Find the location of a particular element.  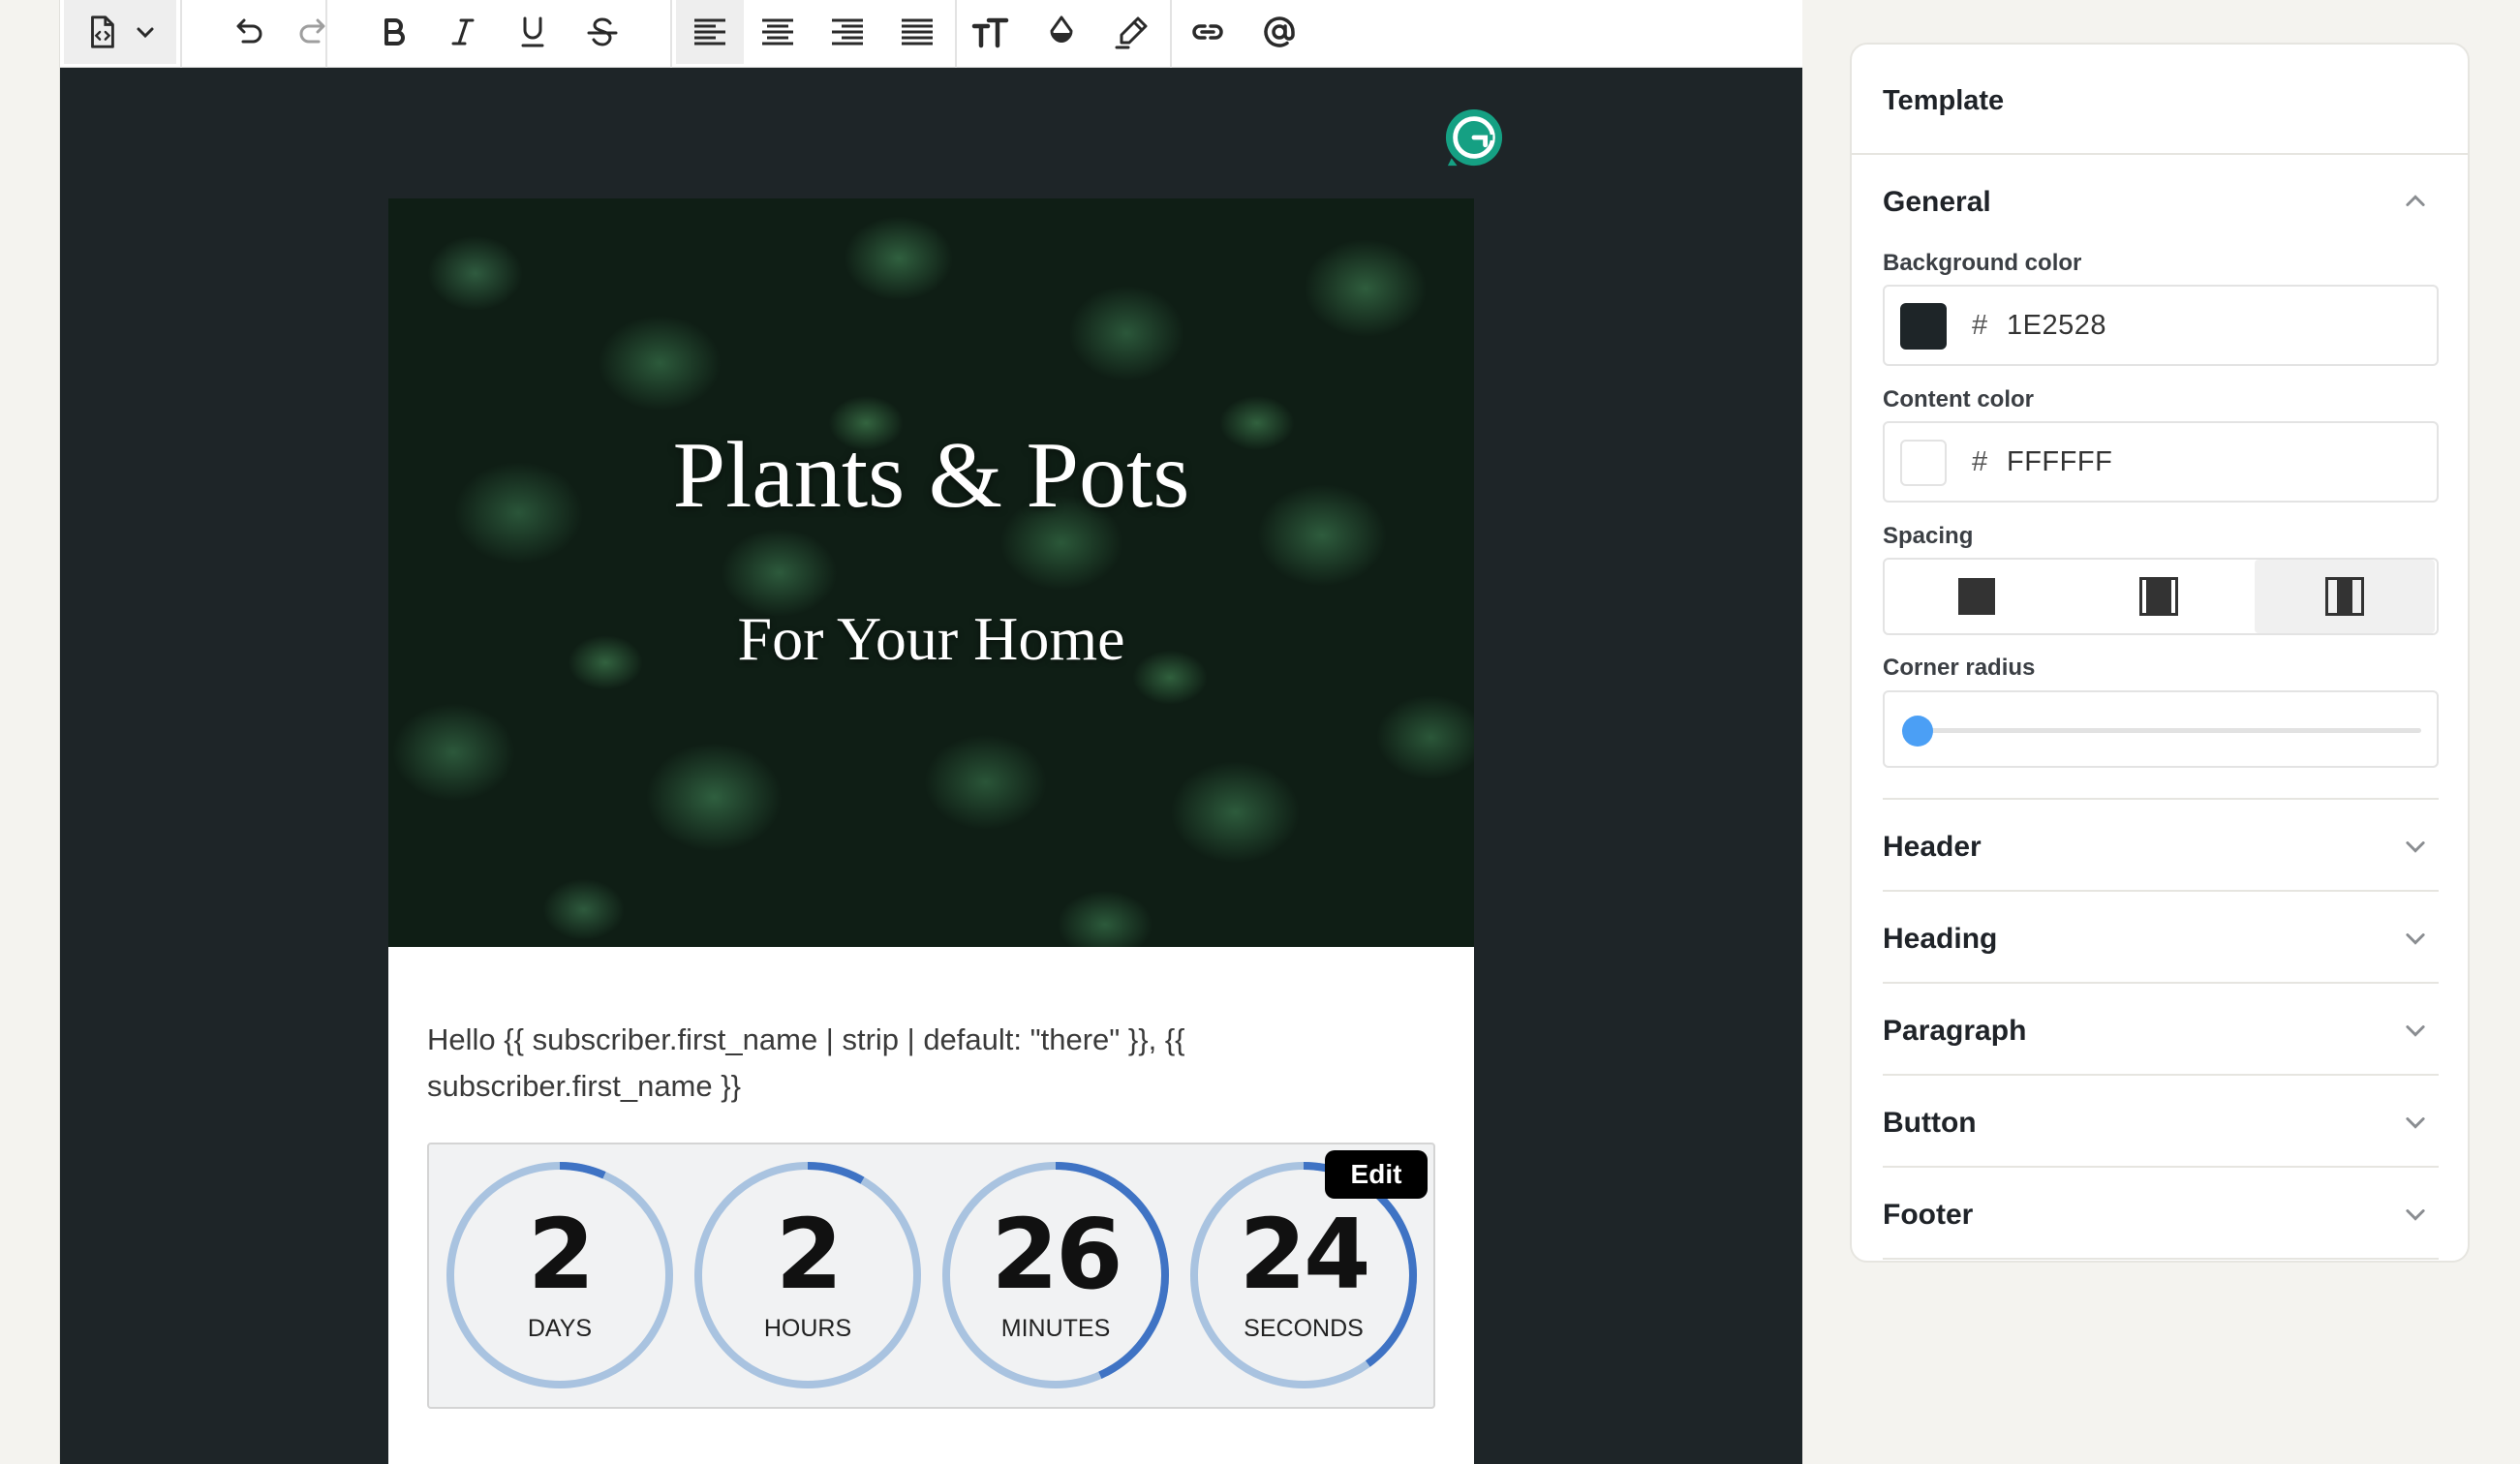

spacing-option-none is located at coordinates (1977, 596).